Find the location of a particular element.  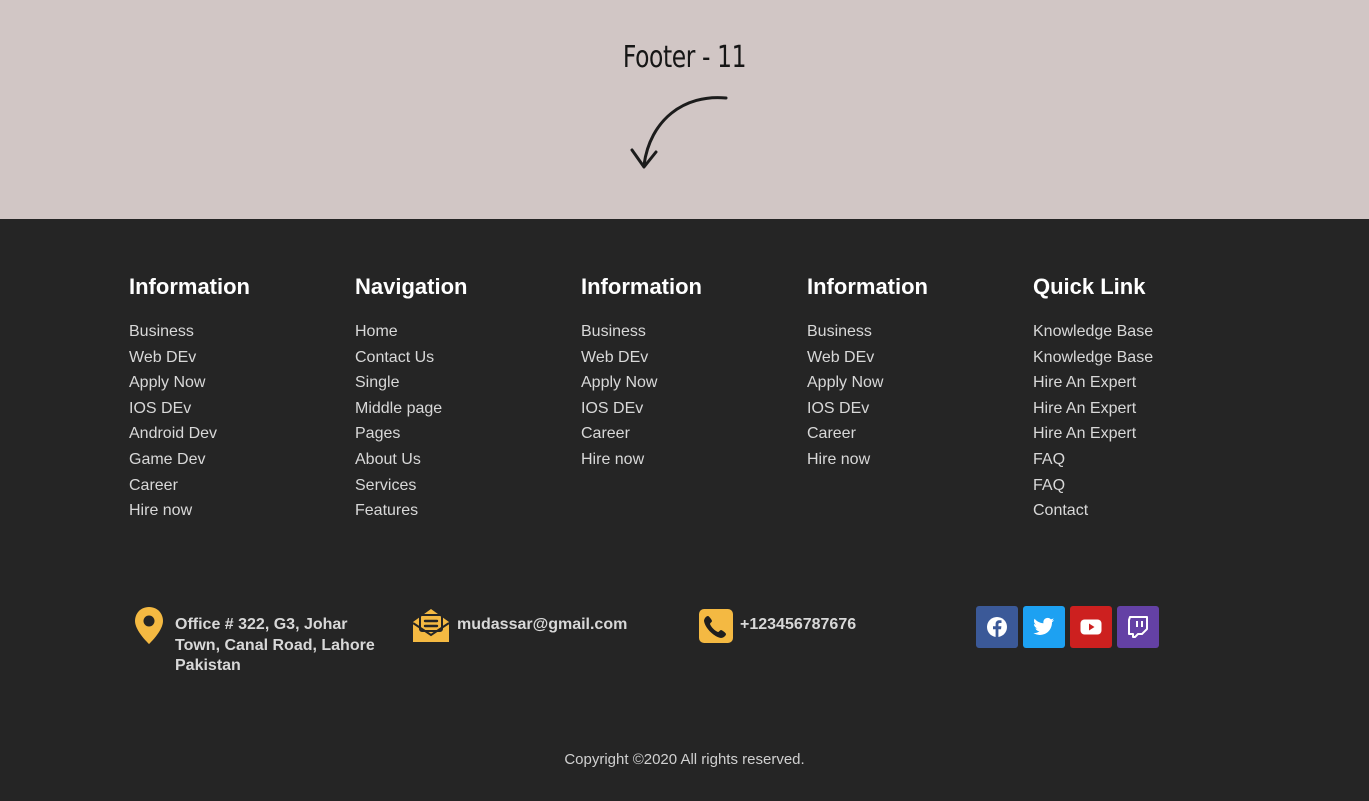

facebook-icon is located at coordinates (997, 627).